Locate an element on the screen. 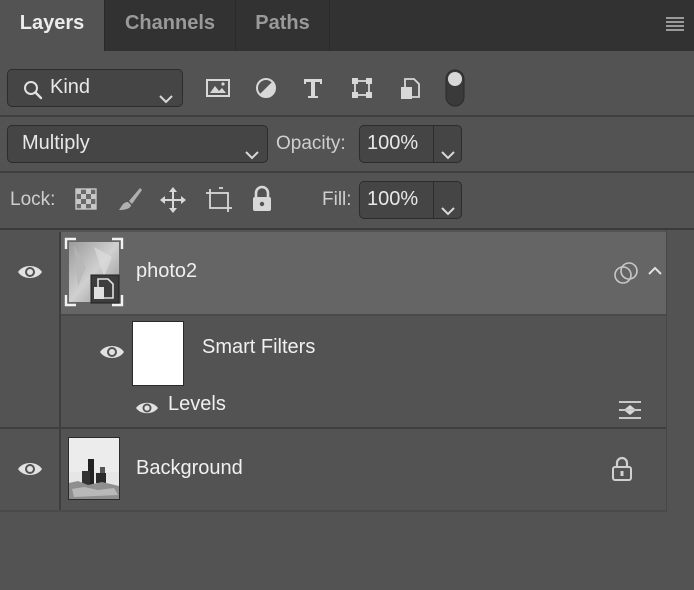 This screenshot has height=590, width=694. tab-paths: Paths is located at coordinates (283, 25).